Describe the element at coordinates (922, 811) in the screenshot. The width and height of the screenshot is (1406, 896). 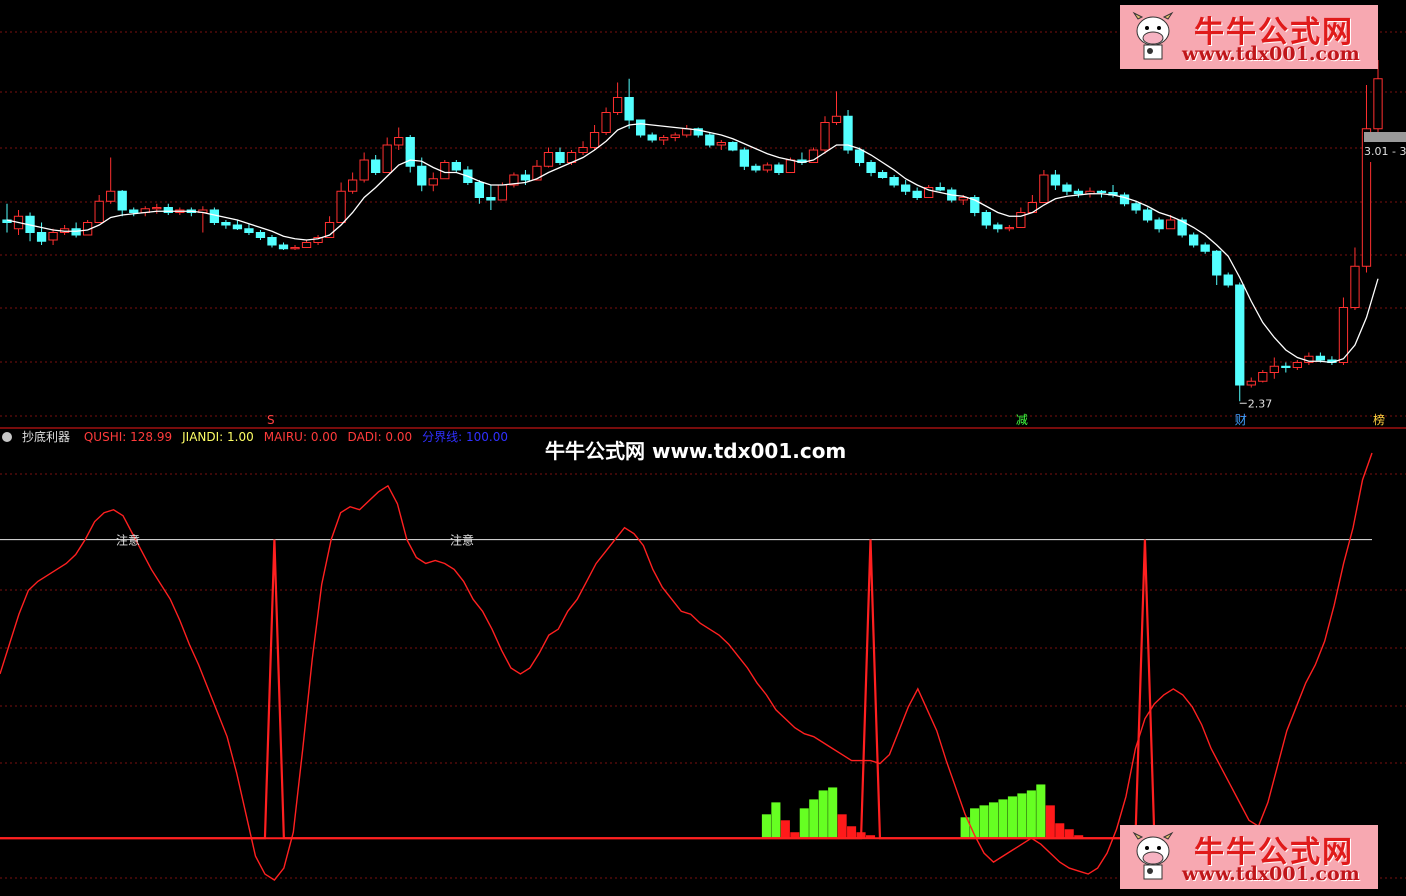
I see `histogram-bars` at that location.